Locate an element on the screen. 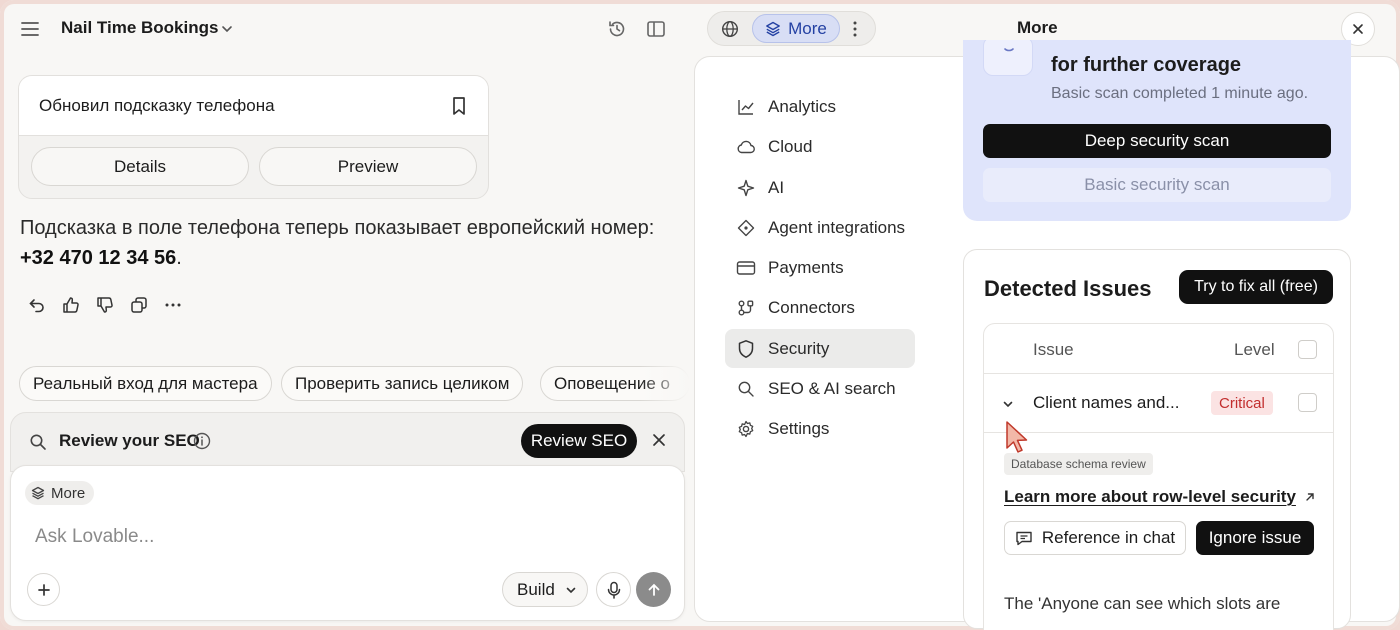 Image resolution: width=1400 pixels, height=630 pixels. scan-icon is located at coordinates (1008, 58).